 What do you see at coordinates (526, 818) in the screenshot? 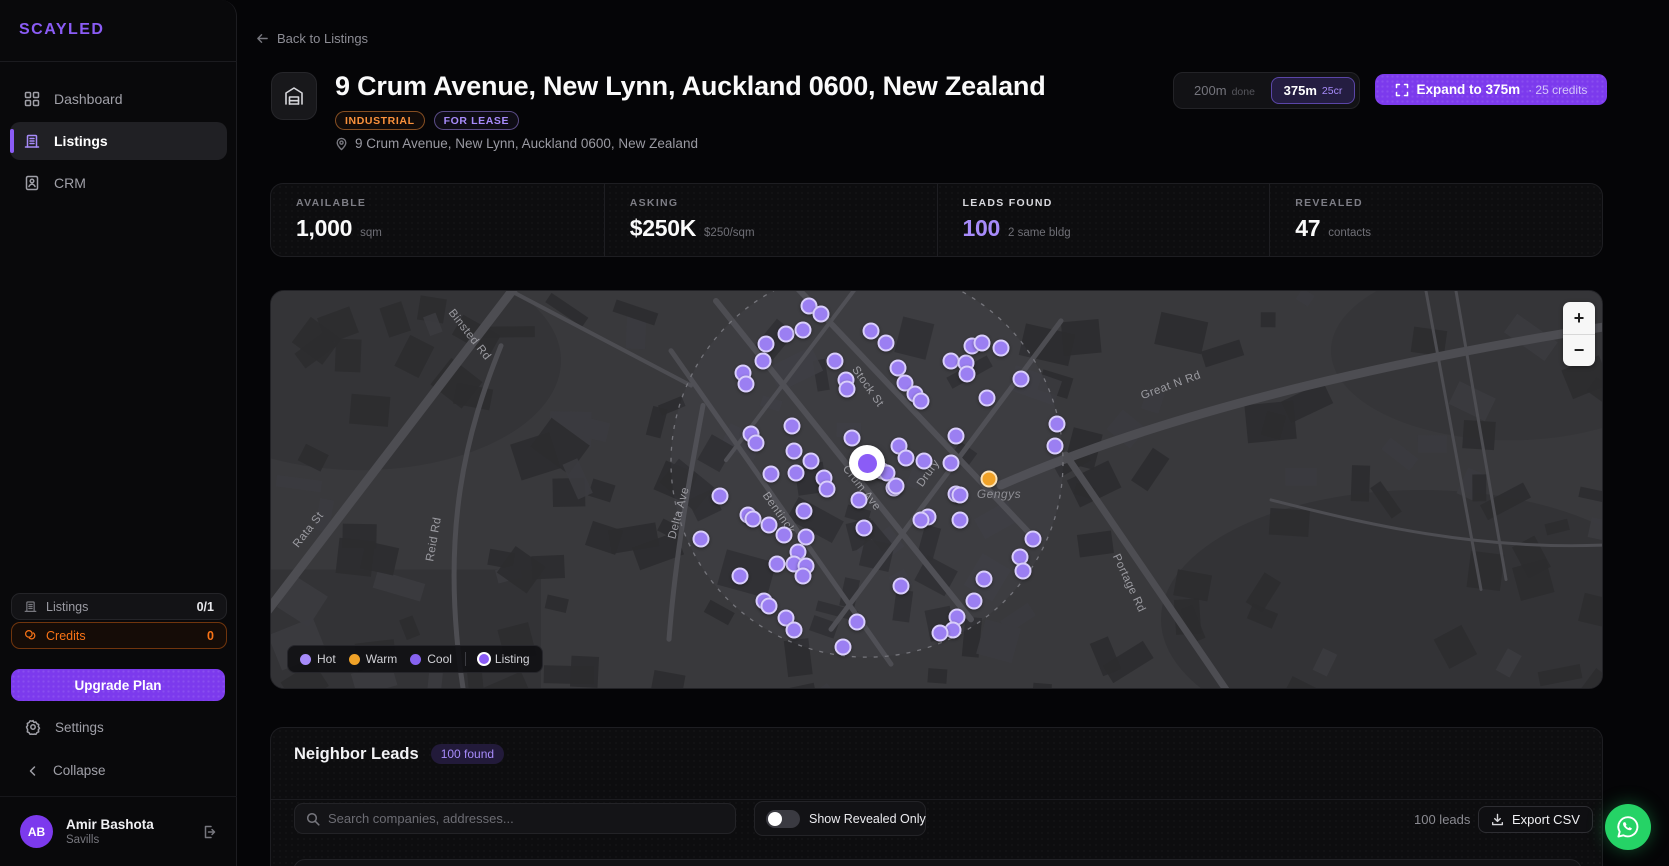
I see `search-input` at bounding box center [526, 818].